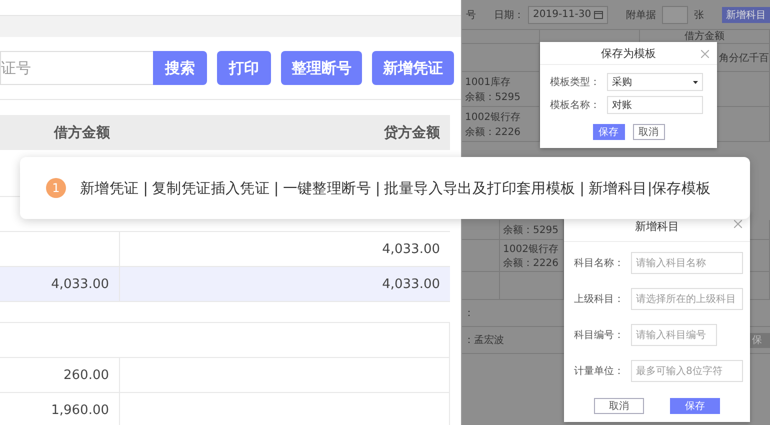  Describe the element at coordinates (481, 286) in the screenshot. I see `table-cell` at that location.